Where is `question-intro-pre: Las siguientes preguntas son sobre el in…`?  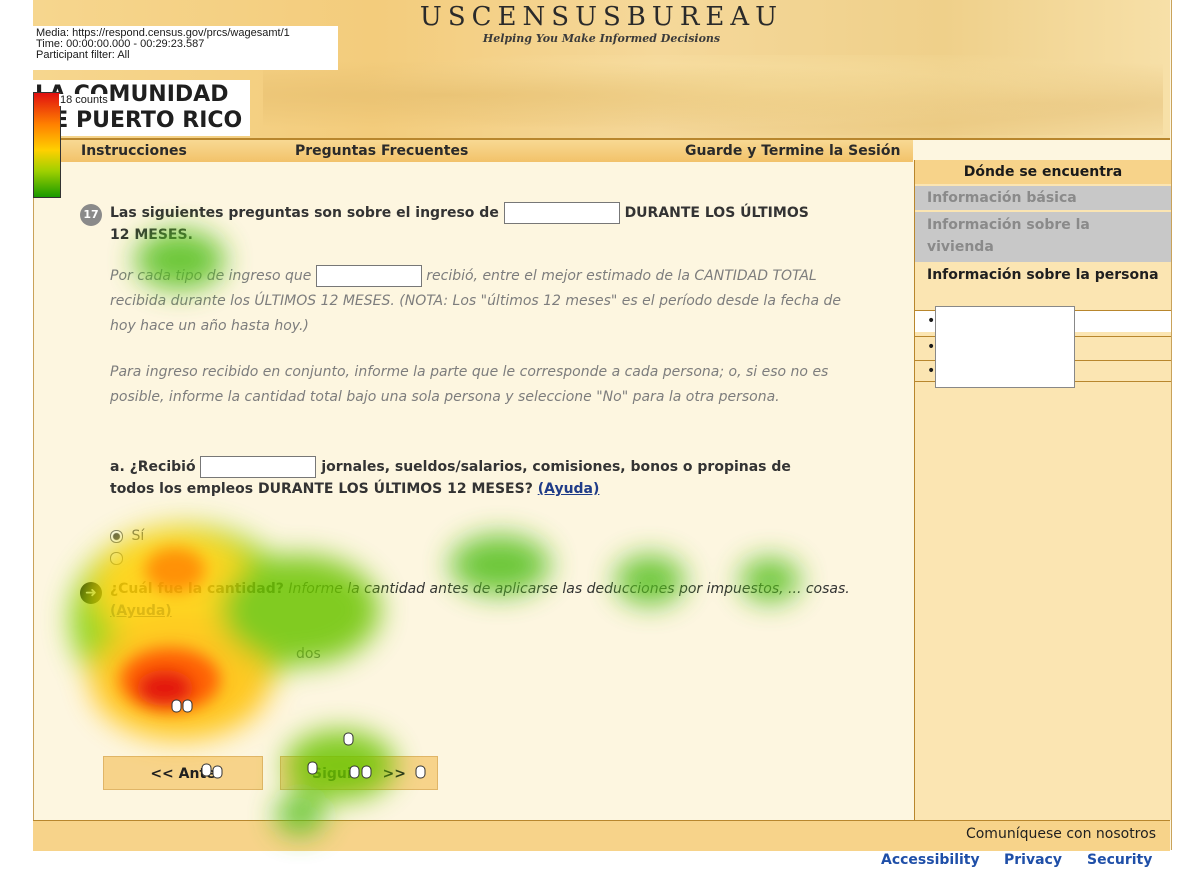 question-intro-pre: Las siguientes preguntas son sobre el in… is located at coordinates (304, 213).